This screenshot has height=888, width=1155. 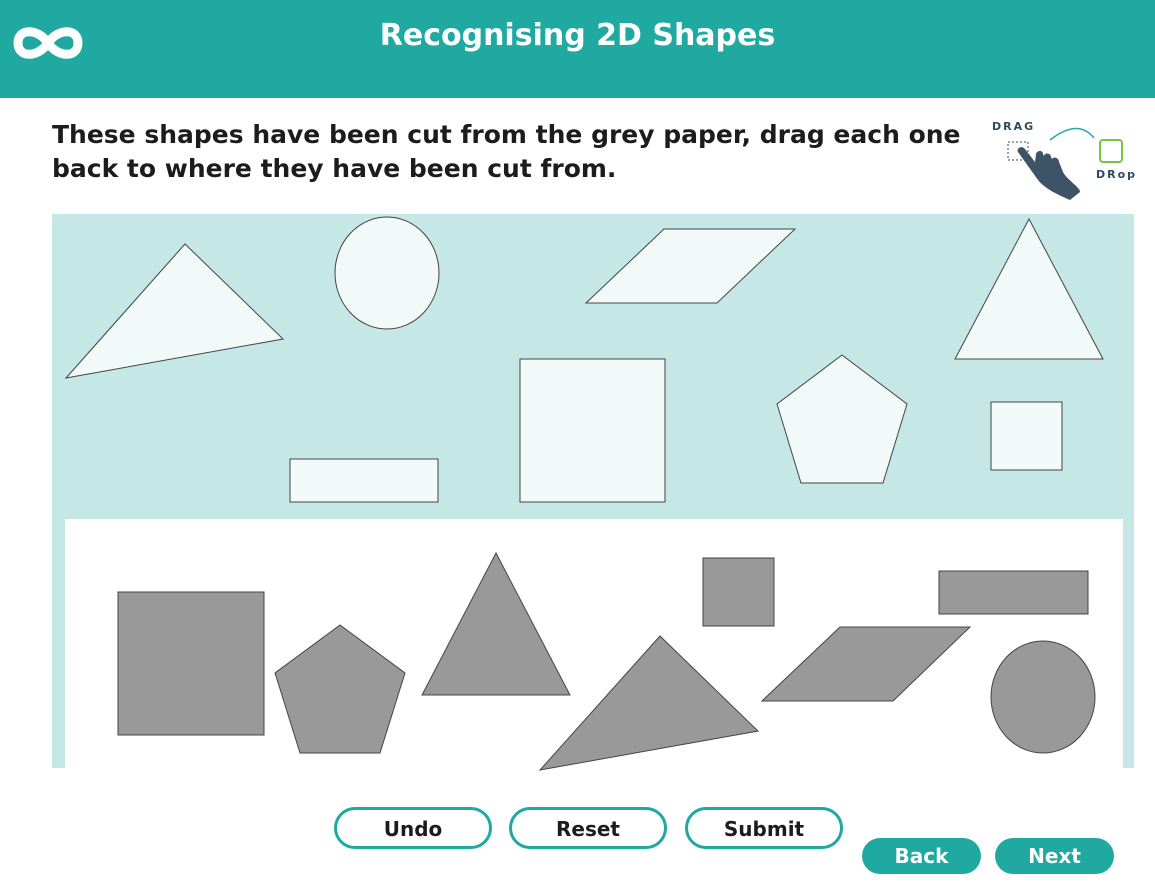 I want to click on draggable-rectangle, so click(x=364, y=480).